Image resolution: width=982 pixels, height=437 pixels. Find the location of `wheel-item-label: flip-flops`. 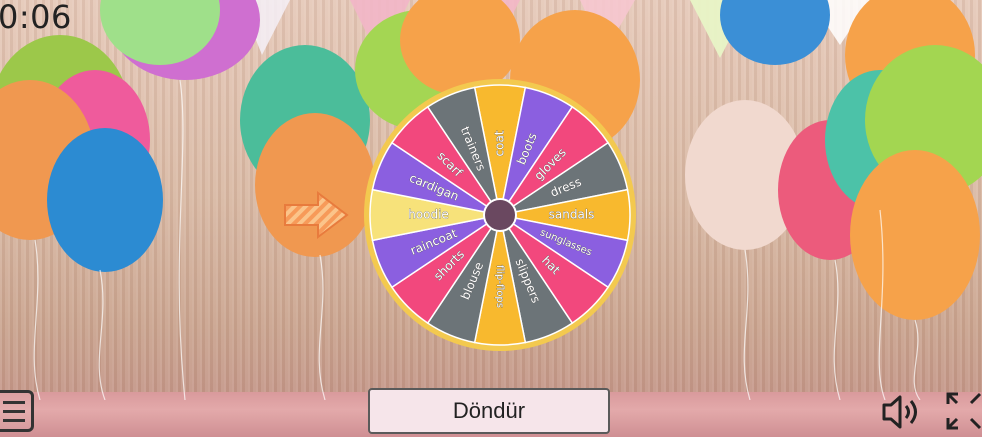

wheel-item-label: flip-flops is located at coordinates (499, 286).